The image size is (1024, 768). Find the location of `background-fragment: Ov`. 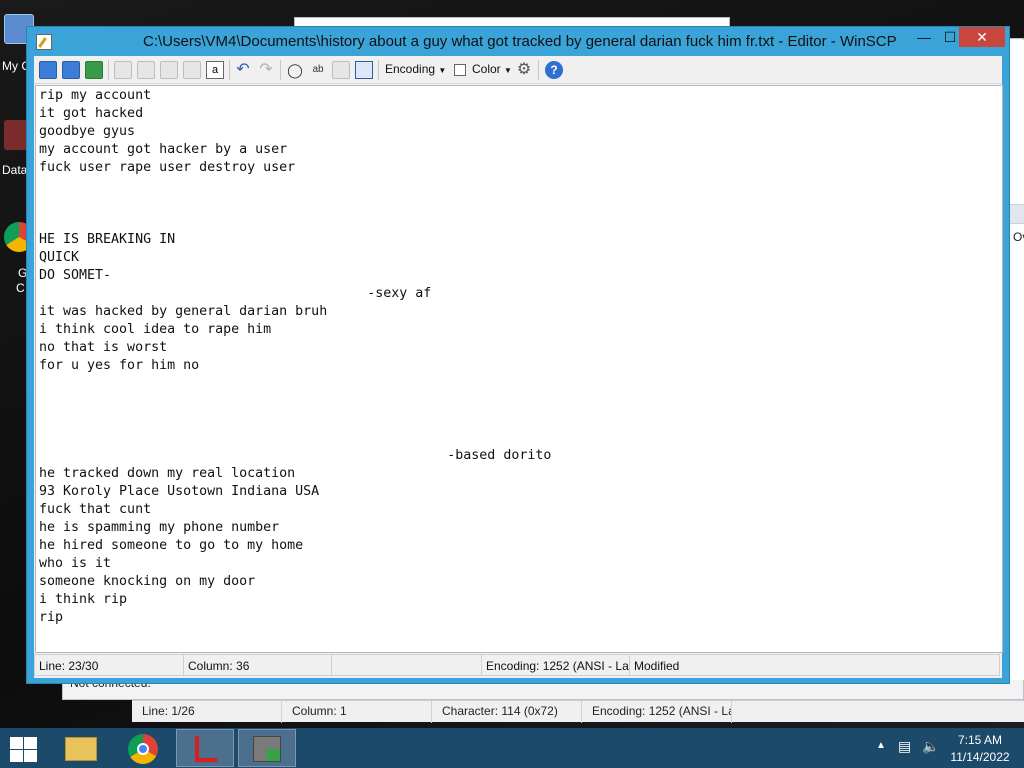

background-fragment: Ov is located at coordinates (1017, 238).